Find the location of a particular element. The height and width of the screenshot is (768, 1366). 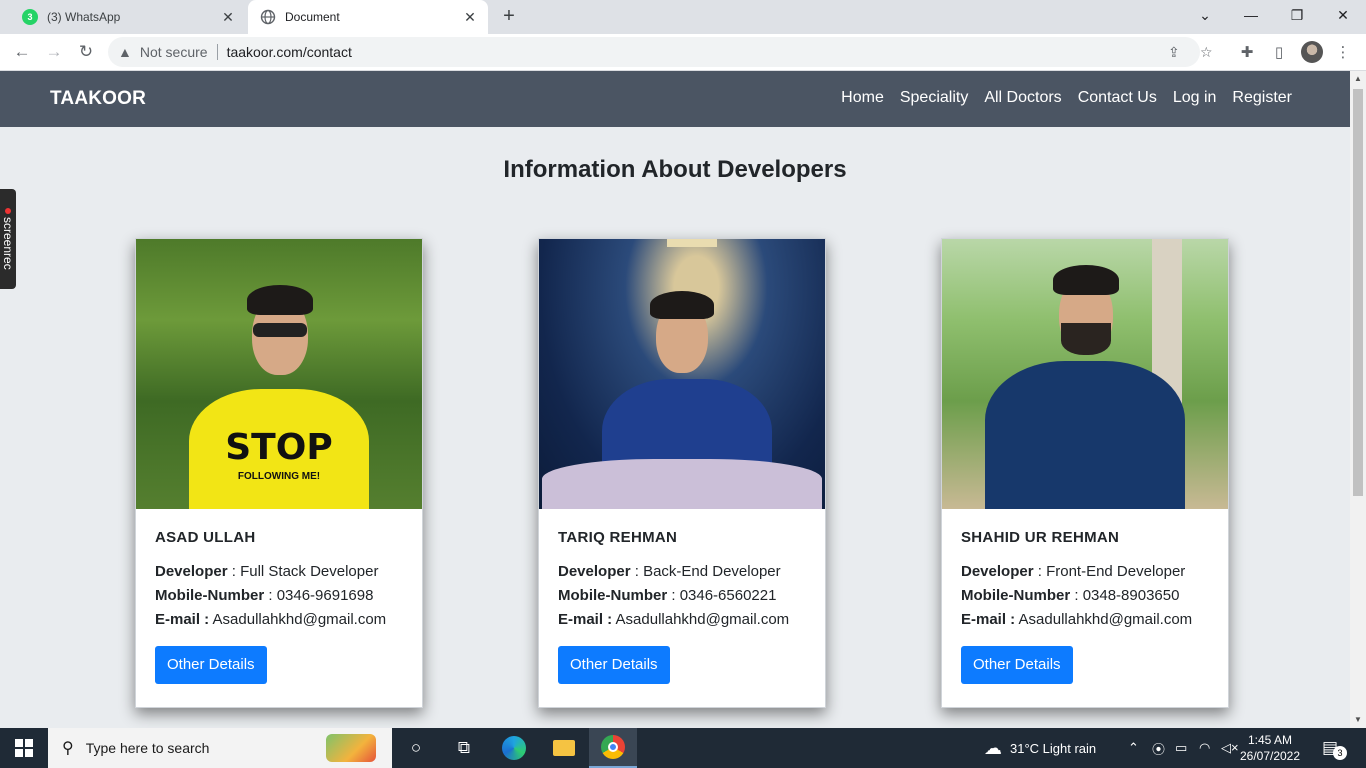

volume-muted-icon: ◁× is located at coordinates (1230, 748).